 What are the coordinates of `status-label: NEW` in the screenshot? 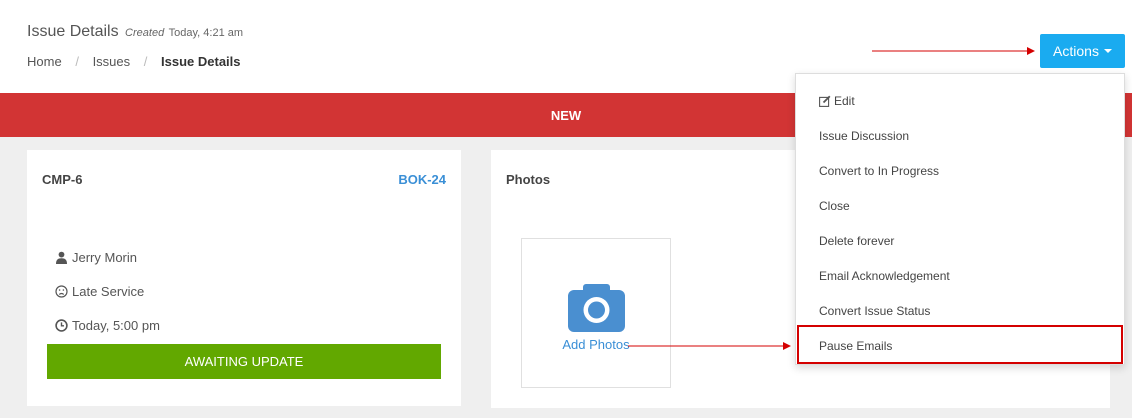 It's located at (566, 115).